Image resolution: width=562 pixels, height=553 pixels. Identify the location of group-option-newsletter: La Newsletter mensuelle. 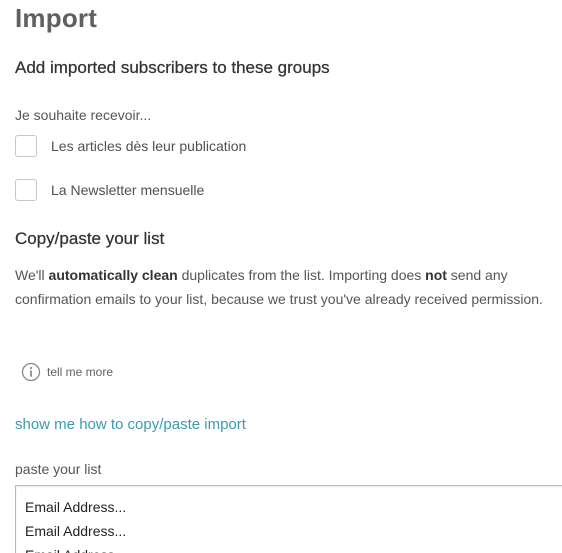
(109, 190).